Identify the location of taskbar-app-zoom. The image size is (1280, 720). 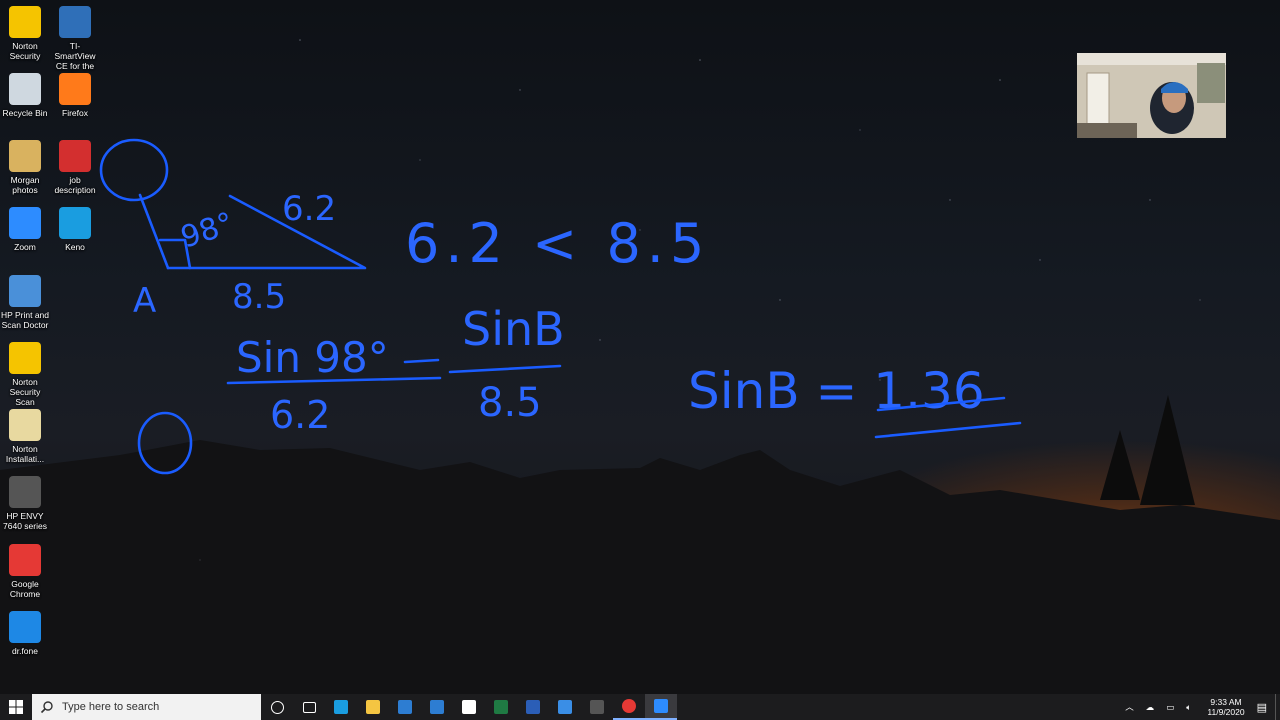
(661, 707).